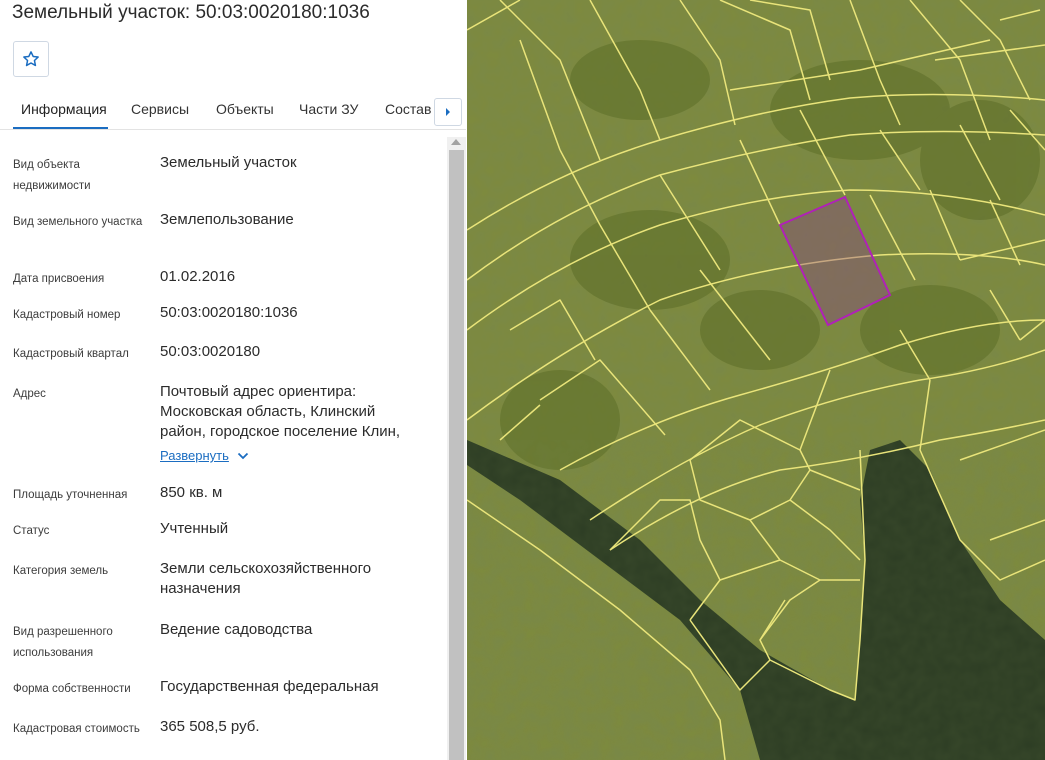 This screenshot has height=760, width=1045. I want to click on scrollbar-thumb, so click(456, 455).